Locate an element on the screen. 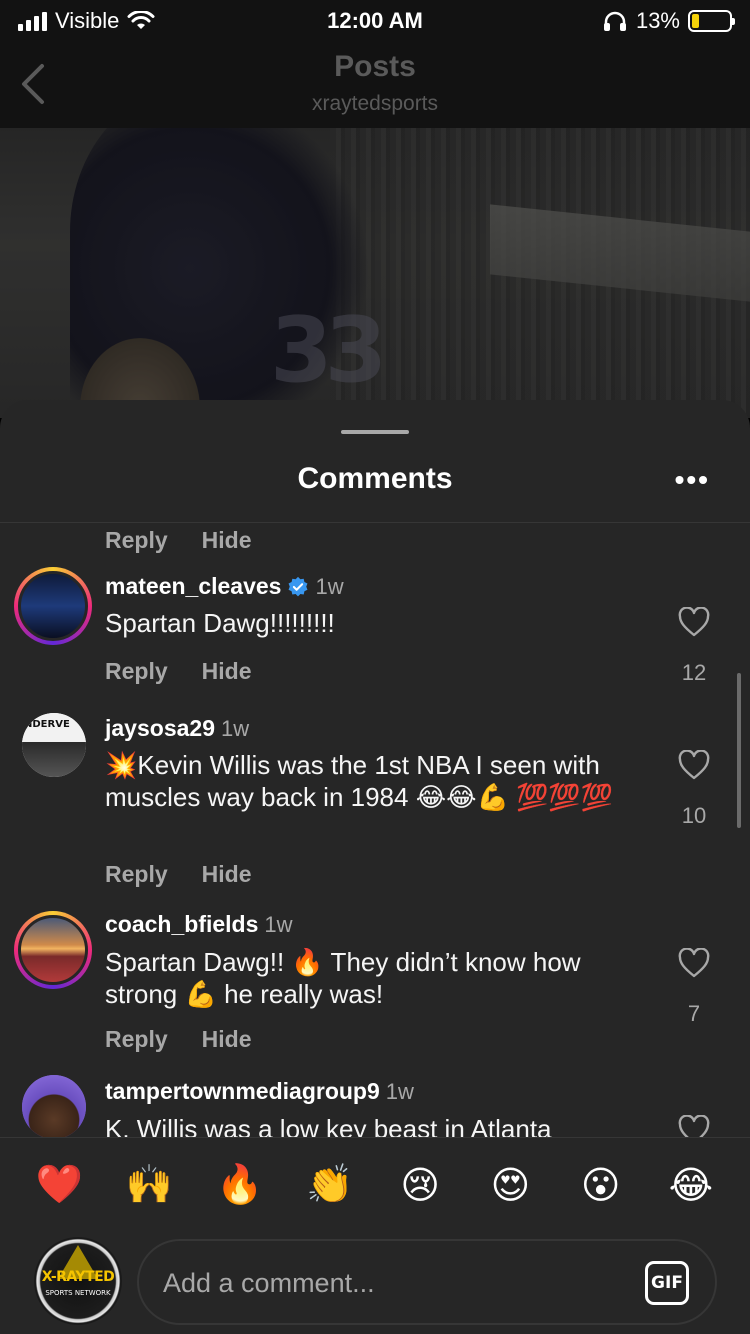 The image size is (750, 1334). comment-username: tampertownmediagroup9 is located at coordinates (242, 1091).